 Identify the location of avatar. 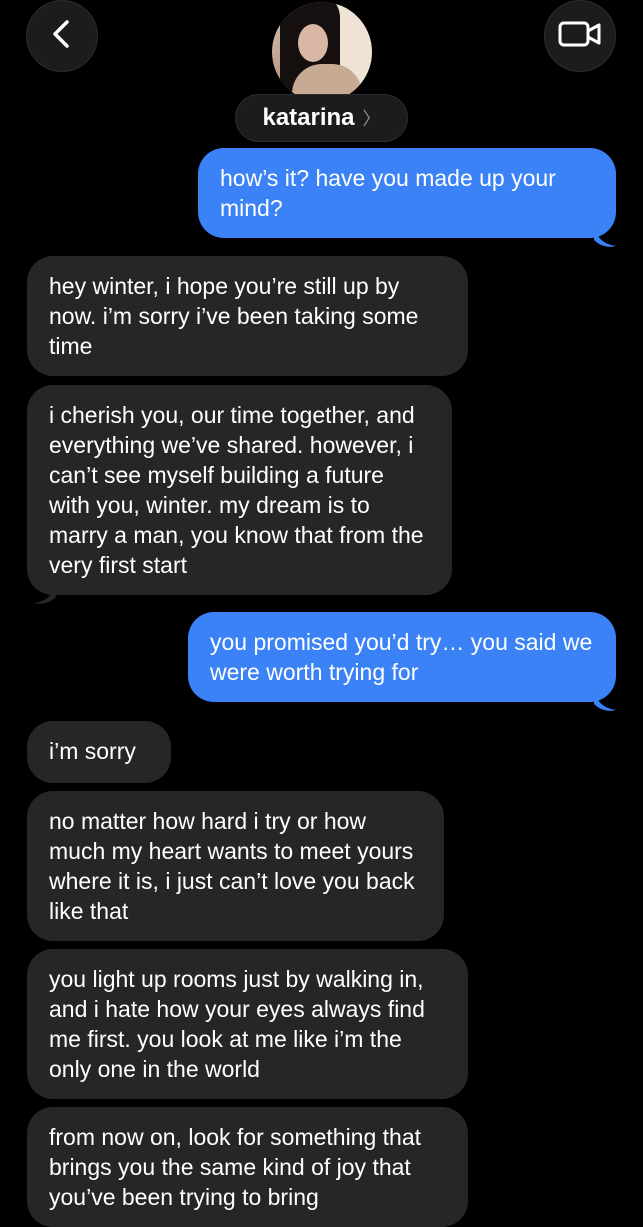
(322, 52).